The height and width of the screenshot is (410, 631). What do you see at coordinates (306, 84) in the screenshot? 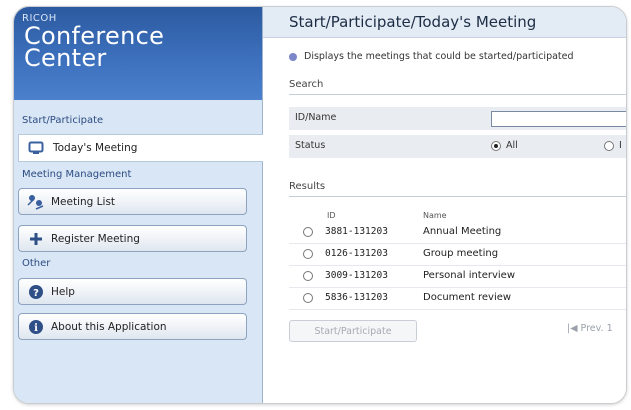
I see `search-section-label: Search` at bounding box center [306, 84].